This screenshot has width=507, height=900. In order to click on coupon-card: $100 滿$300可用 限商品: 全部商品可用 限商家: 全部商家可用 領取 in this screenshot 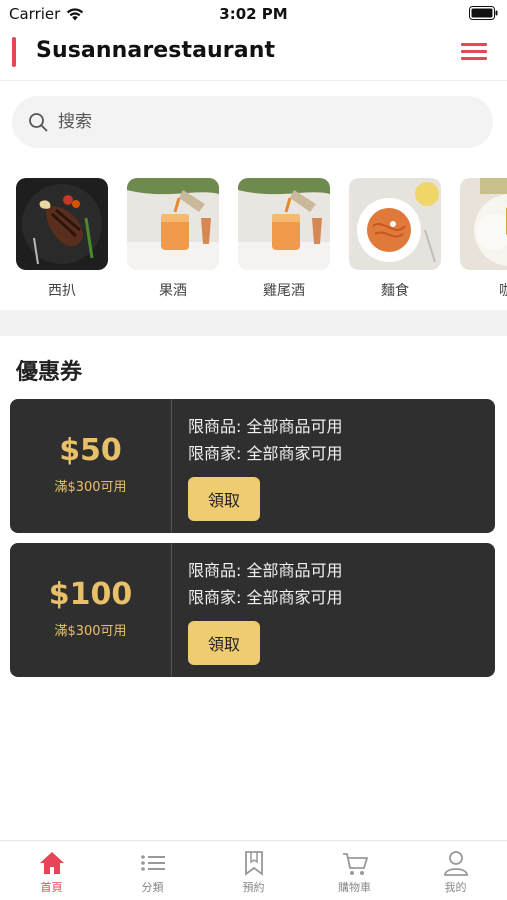, I will do `click(252, 610)`.